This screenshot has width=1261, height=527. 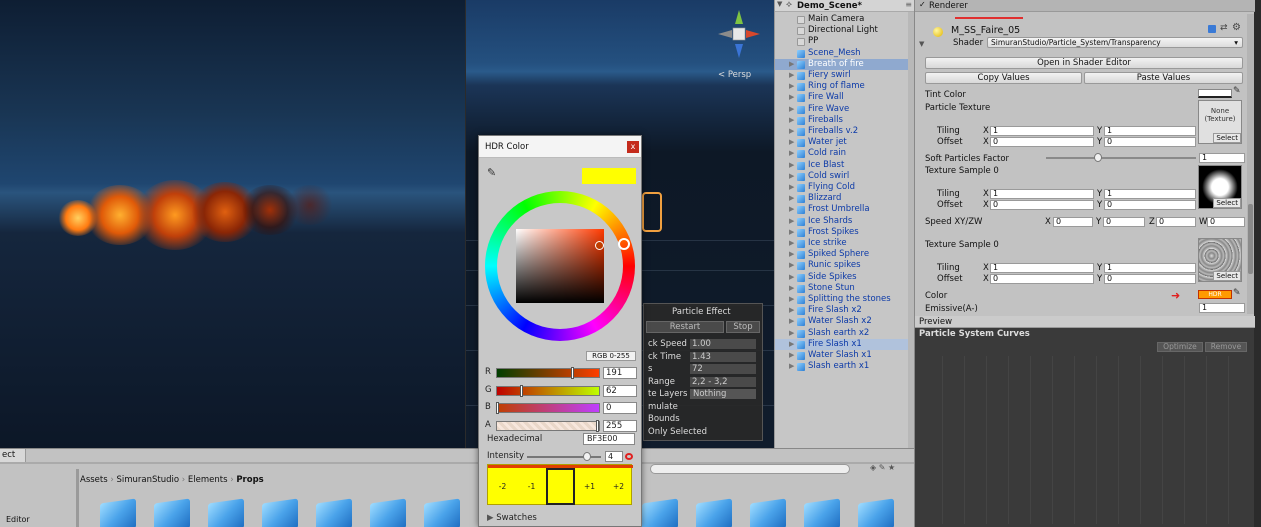 What do you see at coordinates (845, 109) in the screenshot?
I see `hierarchy-item: ▶Fire Wave›` at bounding box center [845, 109].